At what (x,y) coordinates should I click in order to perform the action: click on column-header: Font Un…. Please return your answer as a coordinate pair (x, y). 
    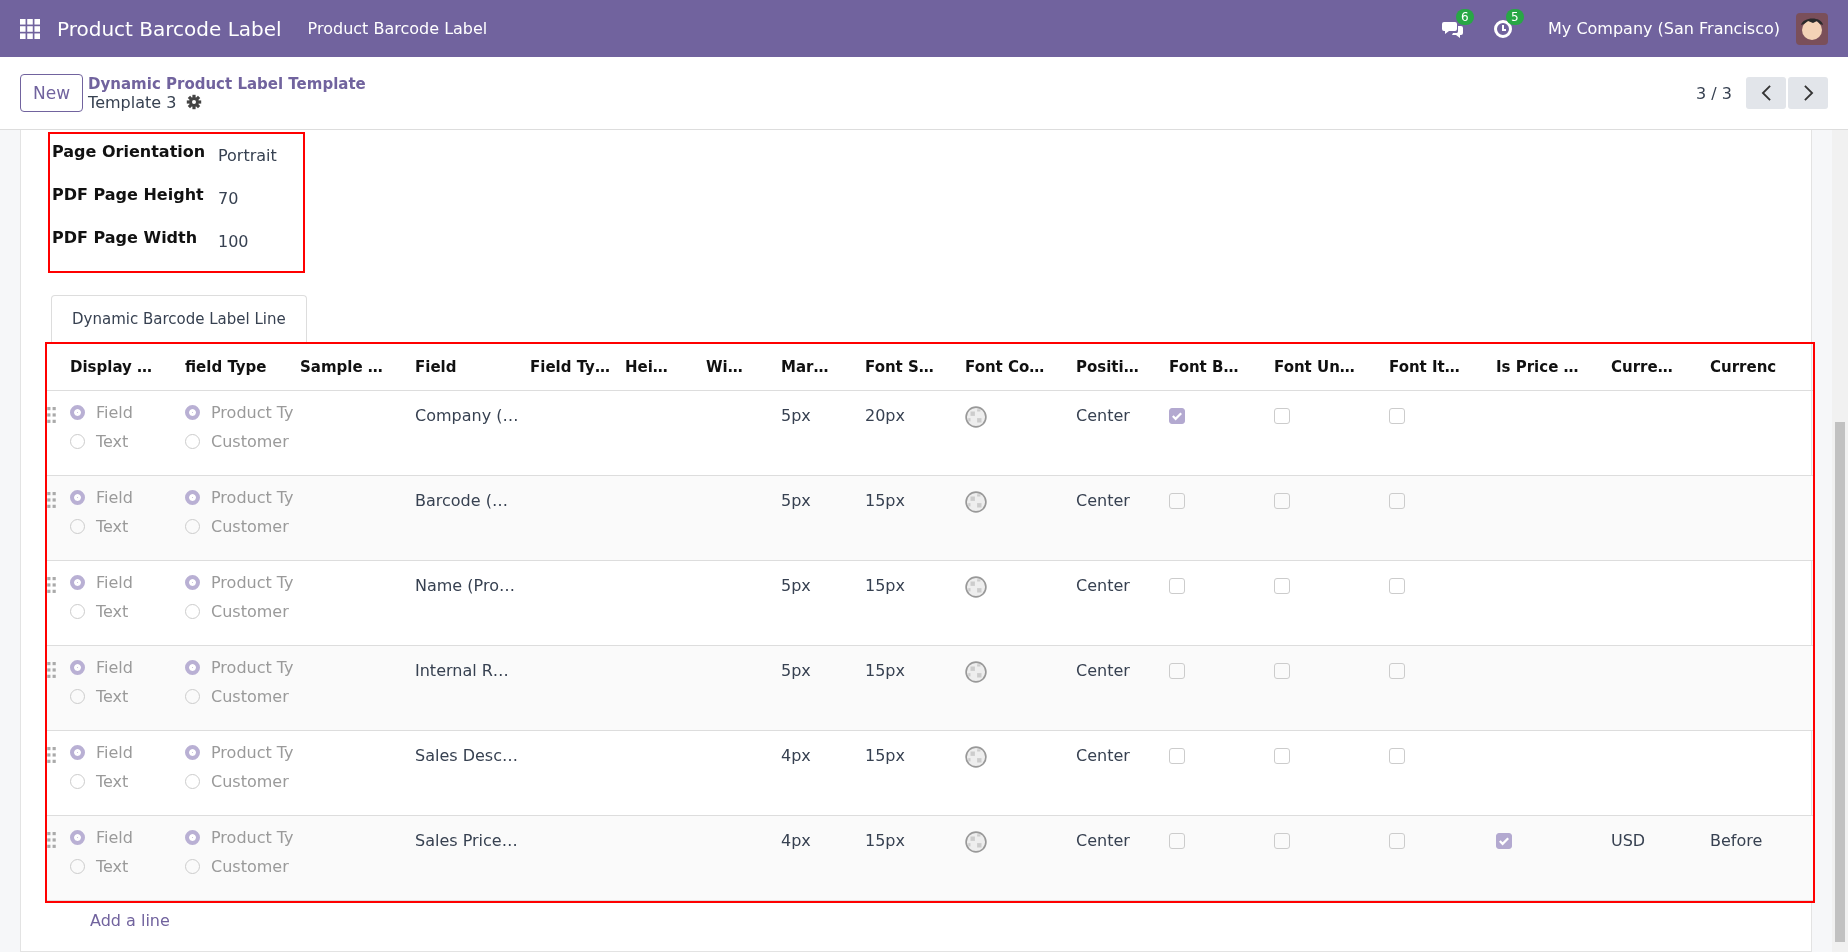
    Looking at the image, I should click on (1331, 367).